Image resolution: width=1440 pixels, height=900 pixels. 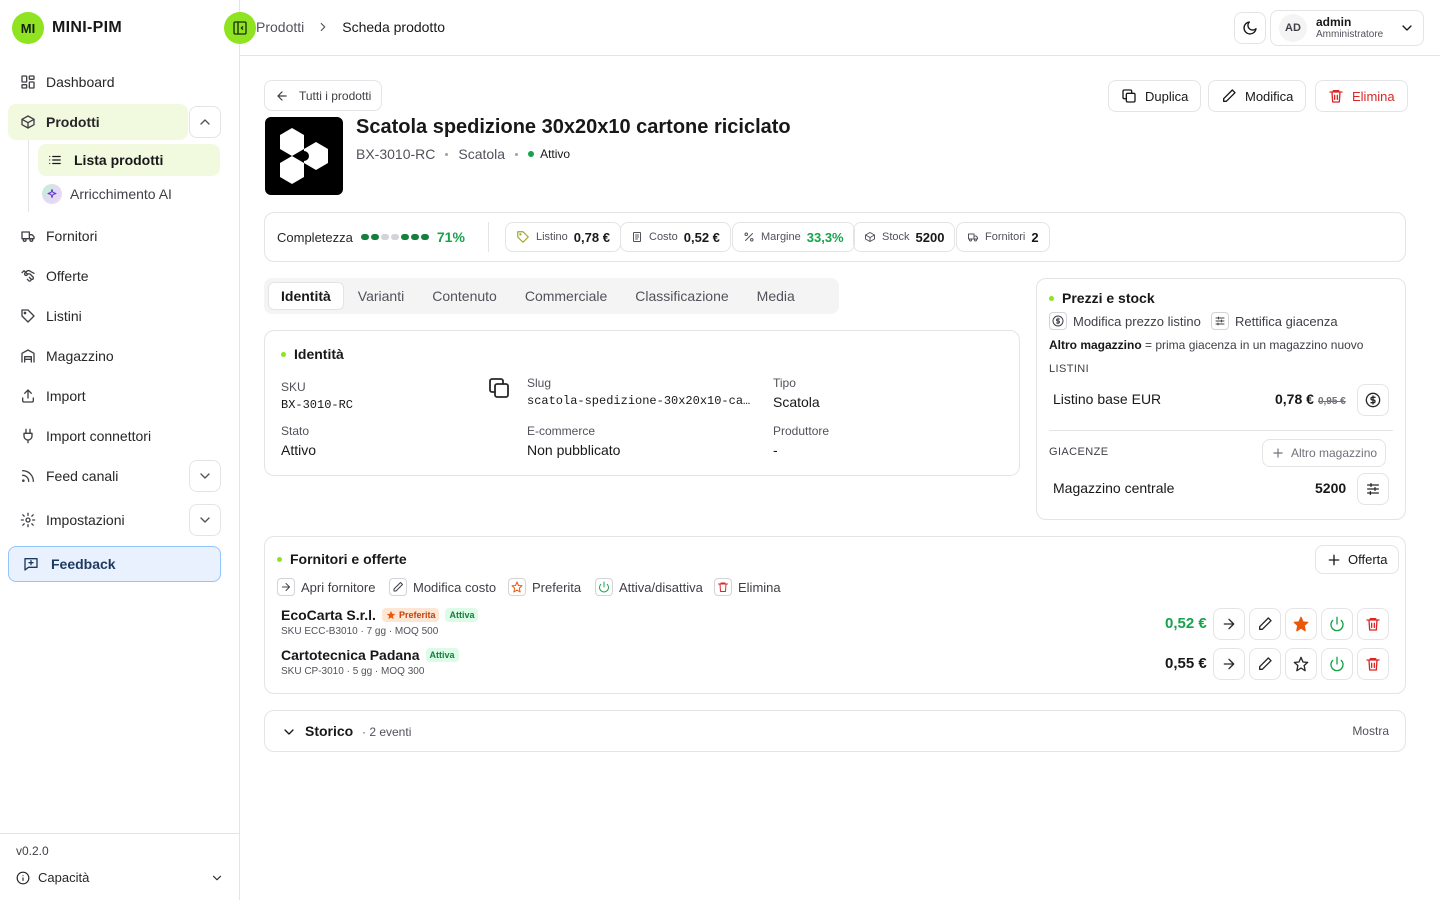 I want to click on chevron-right-icon, so click(x=323, y=27).